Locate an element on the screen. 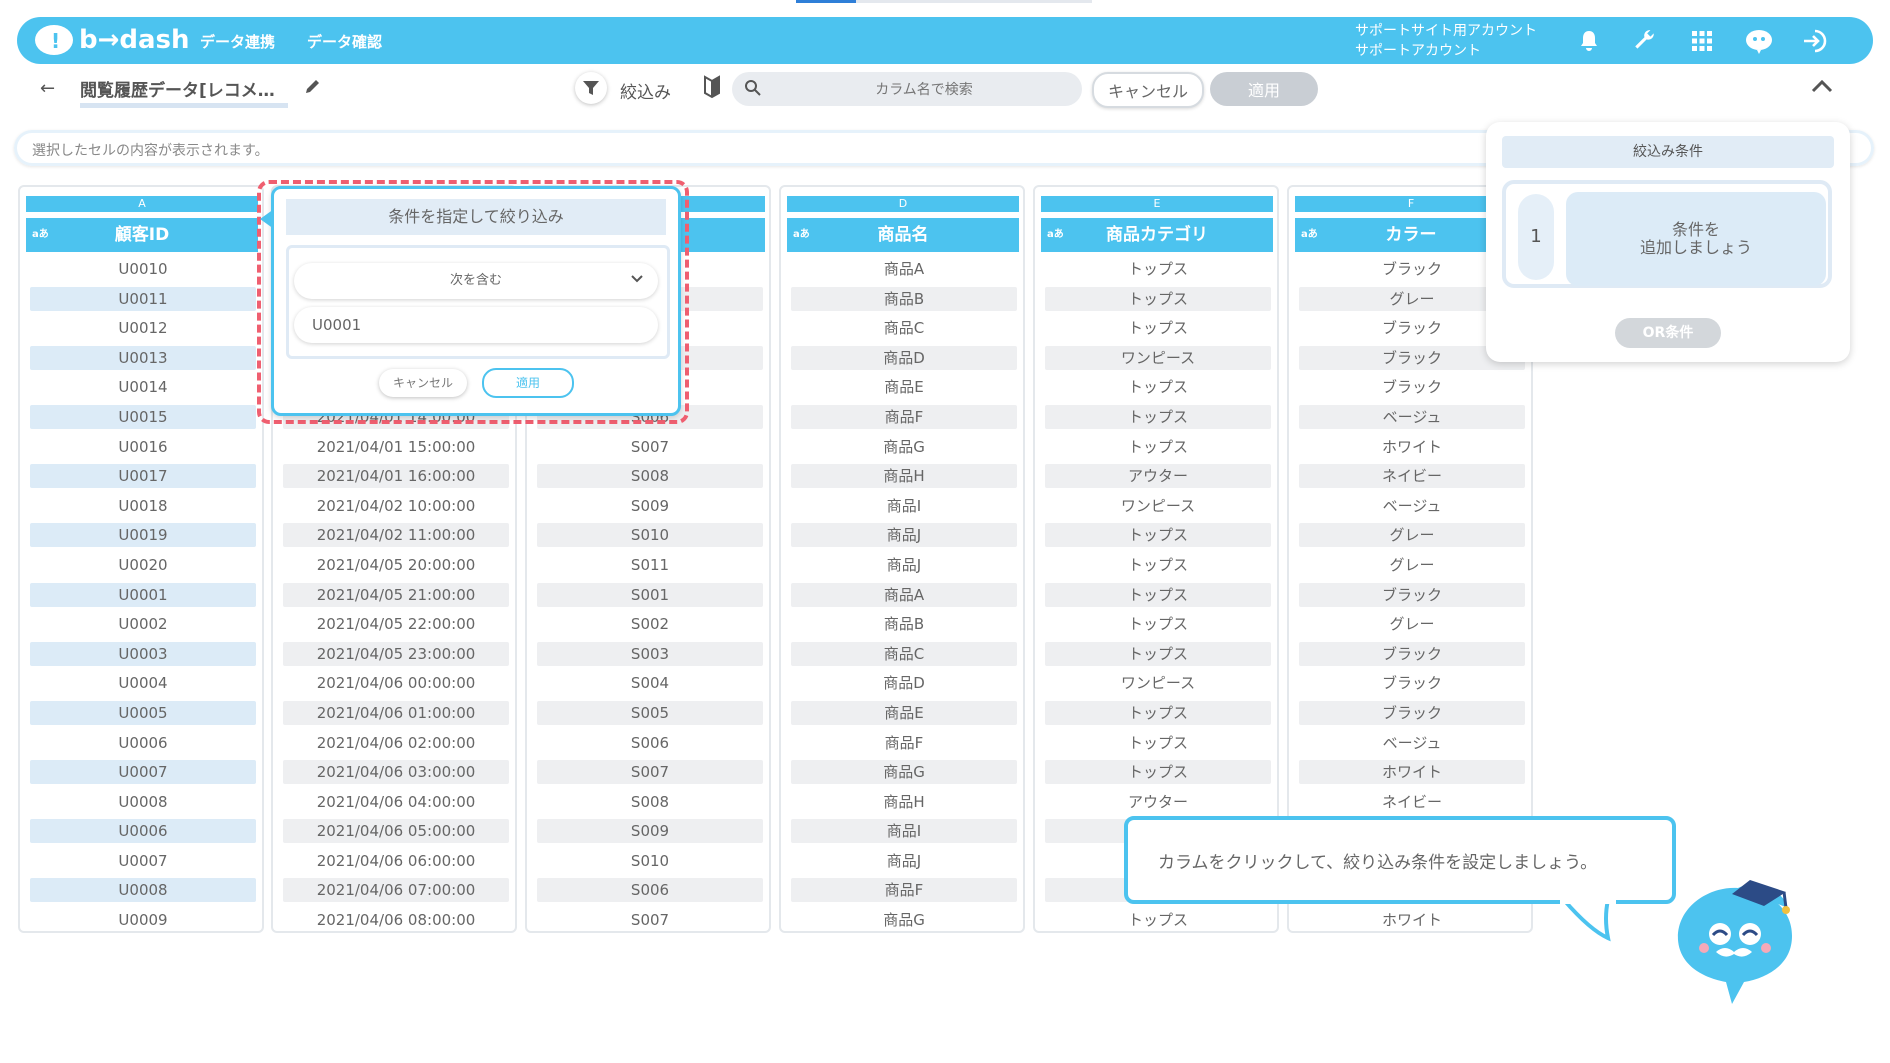 The width and height of the screenshot is (1890, 1063). table-cell: 2021/04/02 10:00:00 is located at coordinates (396, 506).